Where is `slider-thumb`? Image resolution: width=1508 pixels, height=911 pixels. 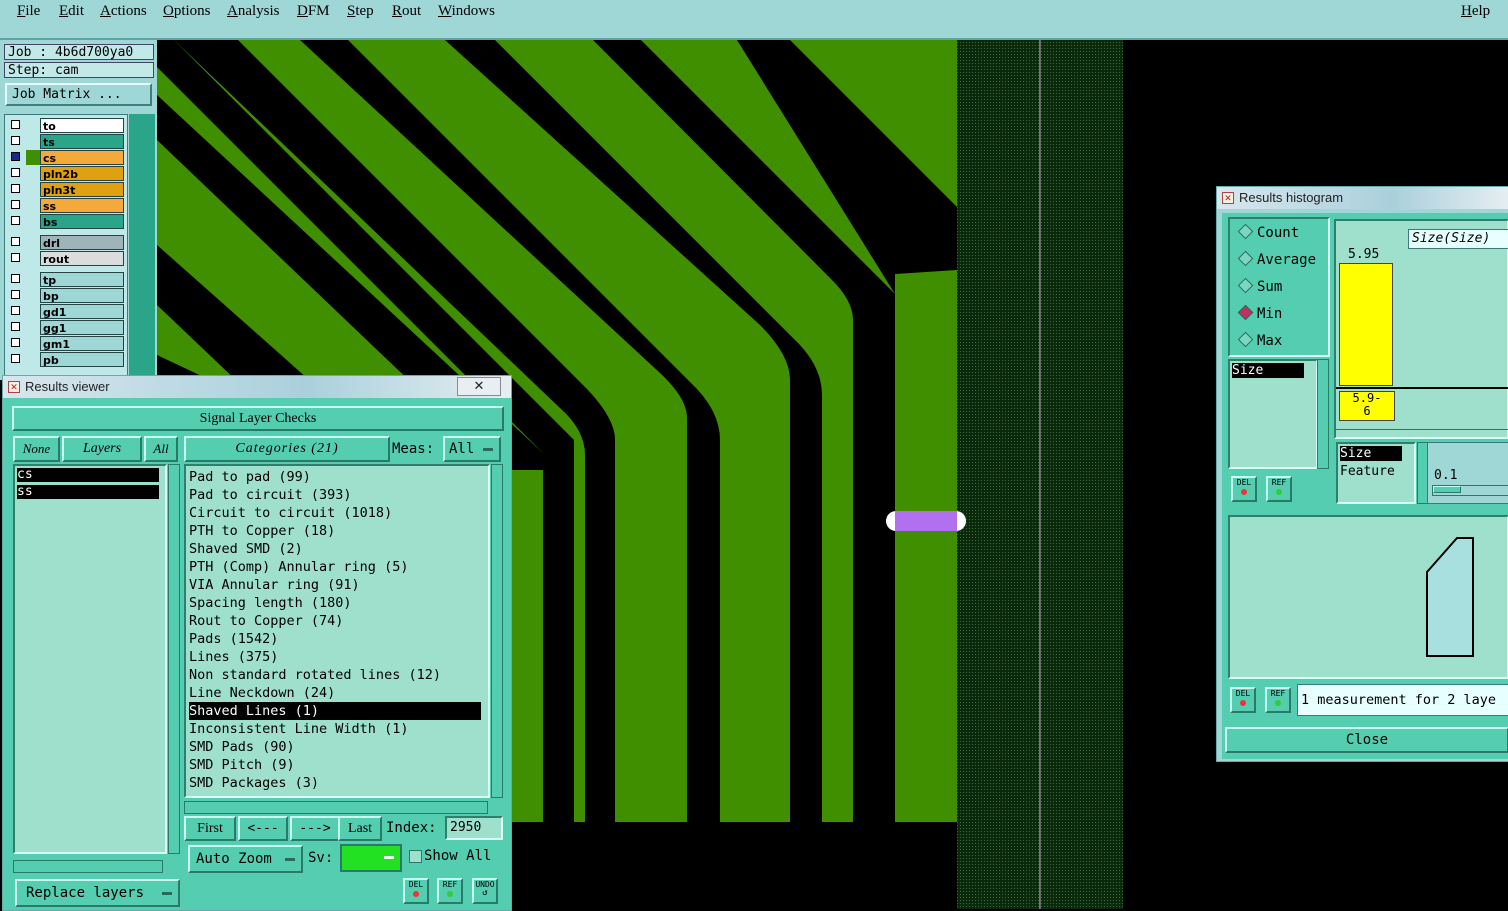 slider-thumb is located at coordinates (1447, 489).